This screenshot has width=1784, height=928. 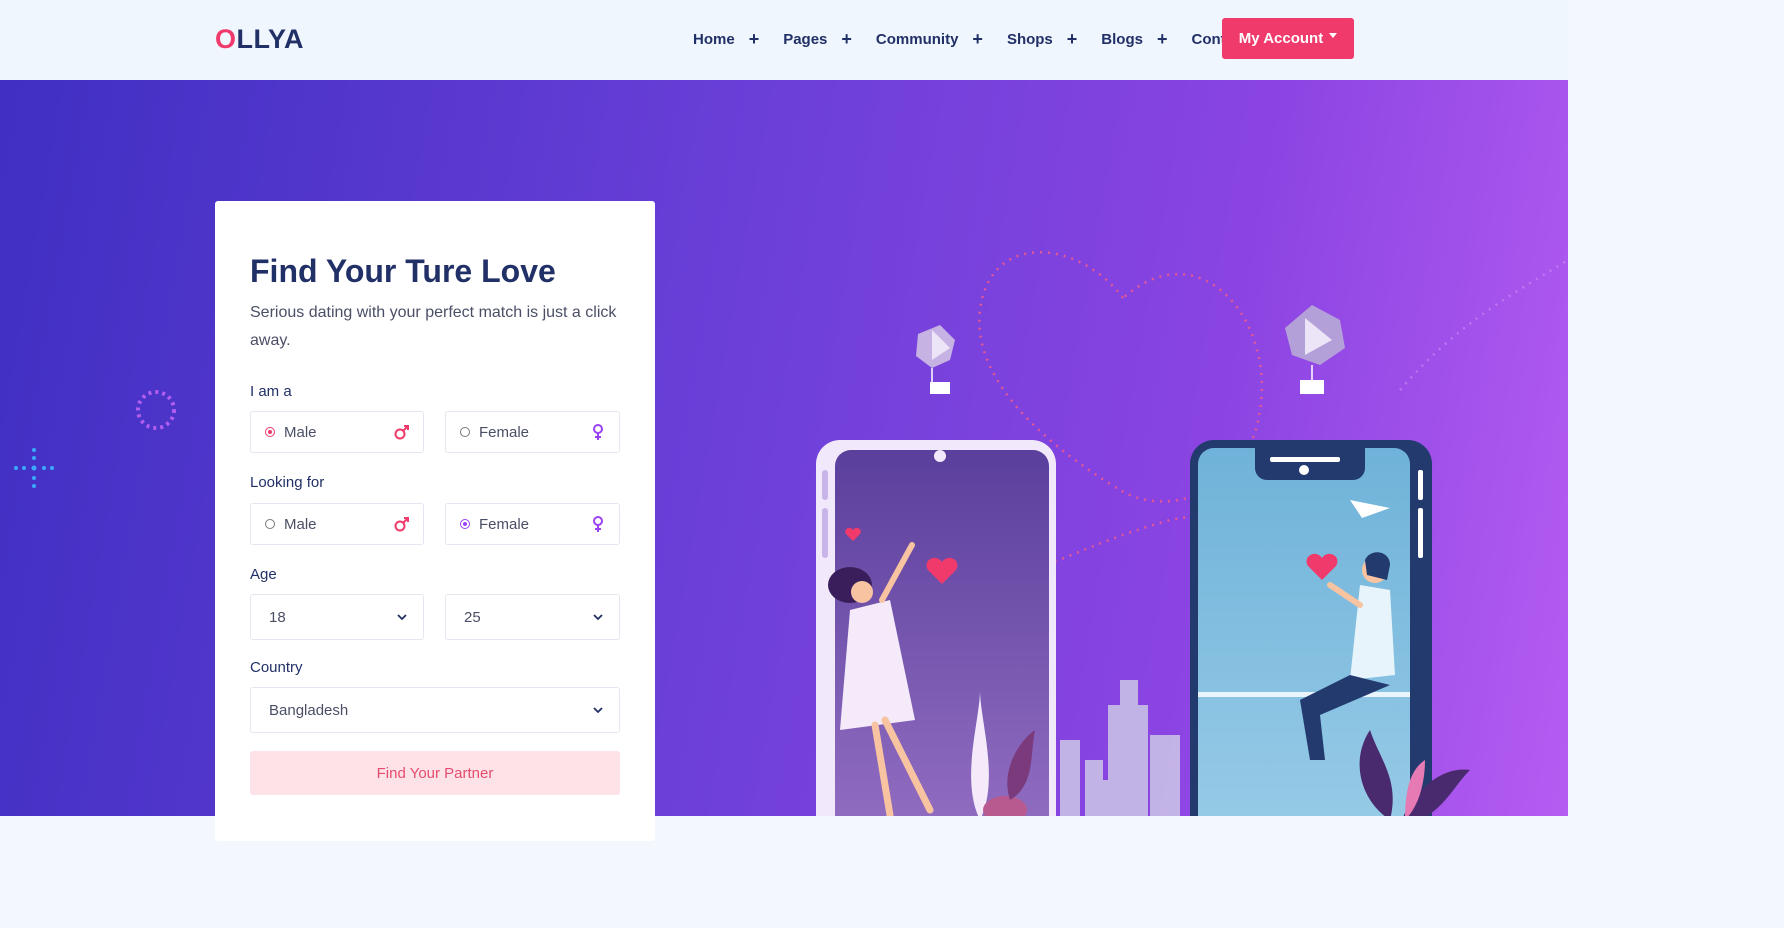 I want to click on i-am-label: I am a, so click(x=271, y=391).